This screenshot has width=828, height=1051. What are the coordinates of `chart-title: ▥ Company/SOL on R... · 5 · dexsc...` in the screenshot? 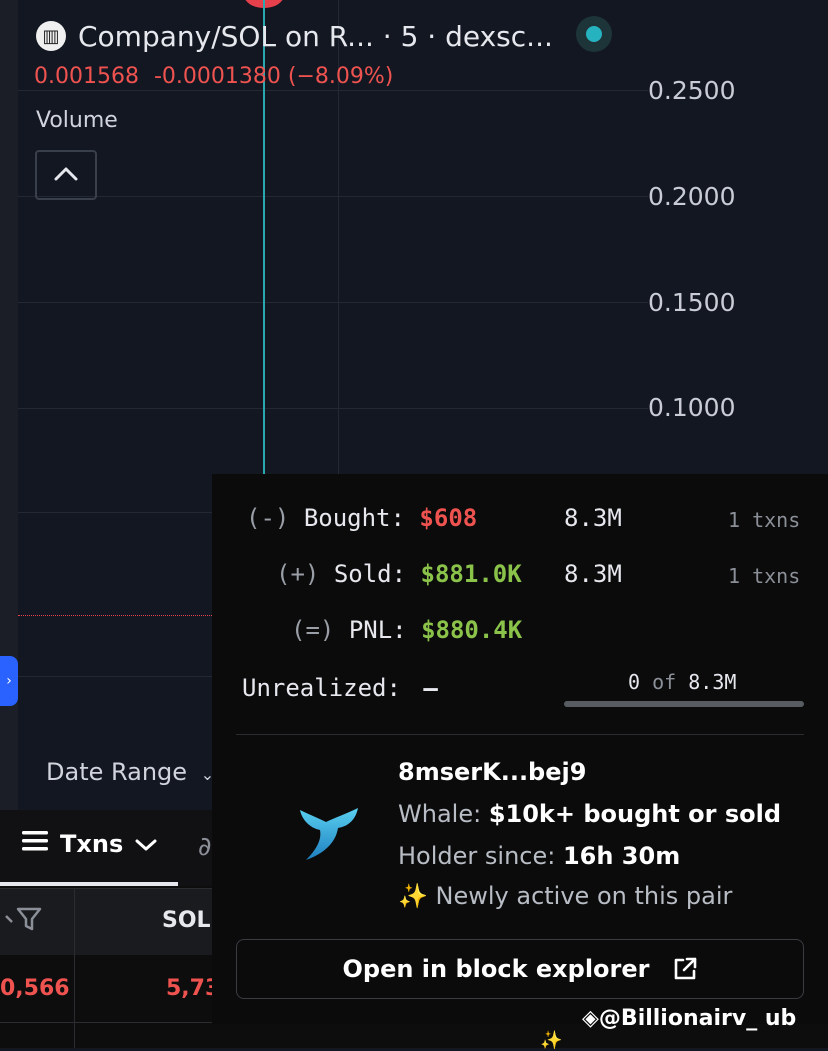 It's located at (294, 36).